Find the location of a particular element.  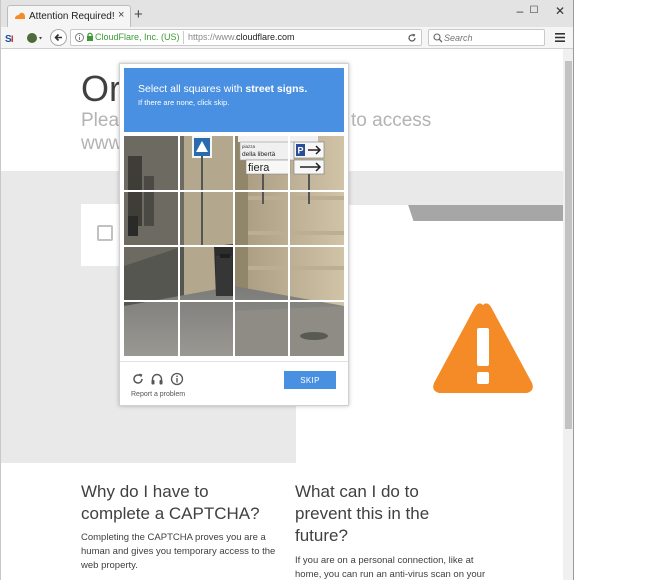

audio-challenge-icon is located at coordinates (157, 379).